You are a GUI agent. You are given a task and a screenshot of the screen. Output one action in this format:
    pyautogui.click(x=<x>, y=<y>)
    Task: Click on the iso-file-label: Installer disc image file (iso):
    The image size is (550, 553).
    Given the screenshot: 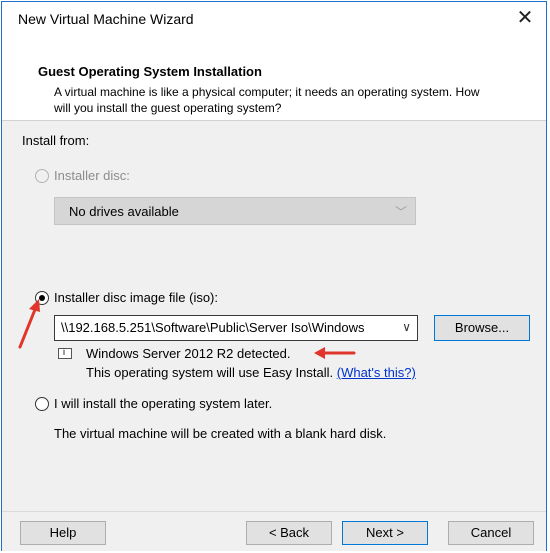 What is the action you would take?
    pyautogui.click(x=136, y=297)
    